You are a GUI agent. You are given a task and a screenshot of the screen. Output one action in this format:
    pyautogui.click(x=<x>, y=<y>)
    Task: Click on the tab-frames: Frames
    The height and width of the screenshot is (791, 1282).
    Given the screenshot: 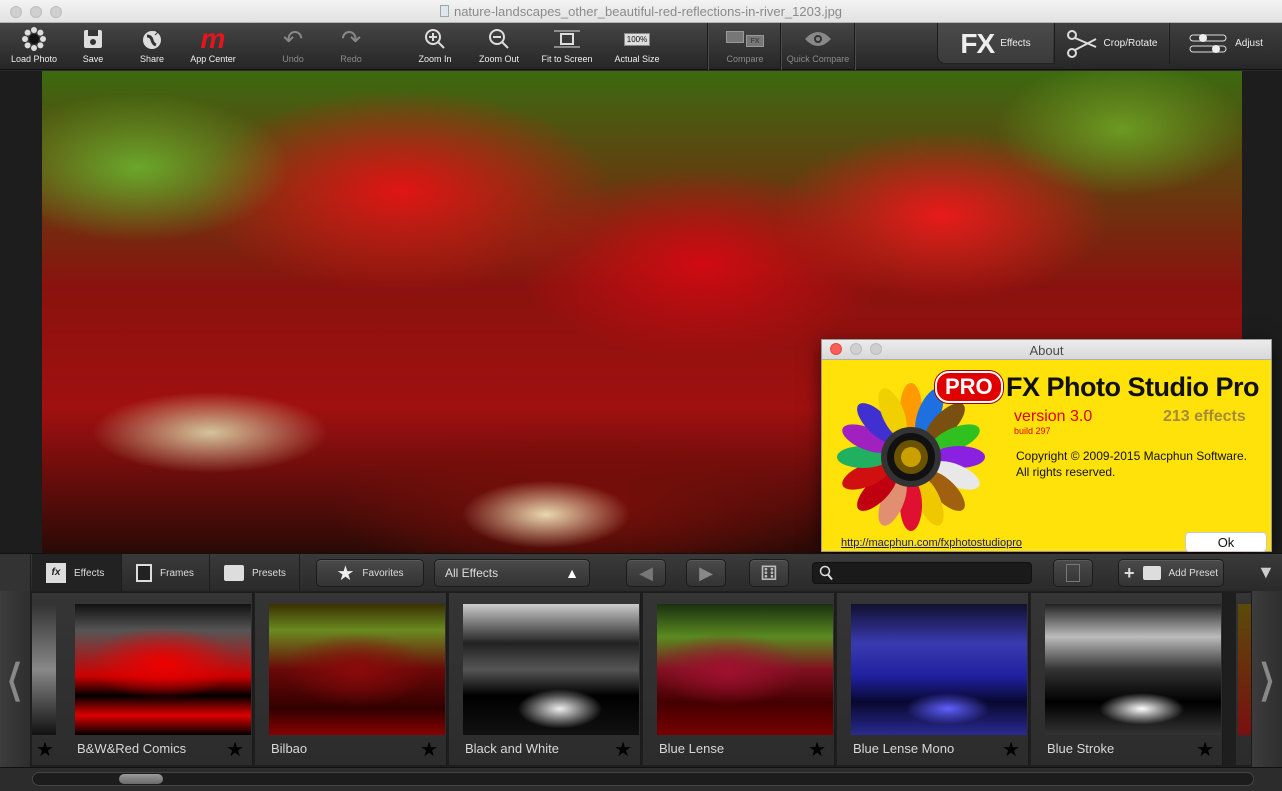 What is the action you would take?
    pyautogui.click(x=166, y=573)
    